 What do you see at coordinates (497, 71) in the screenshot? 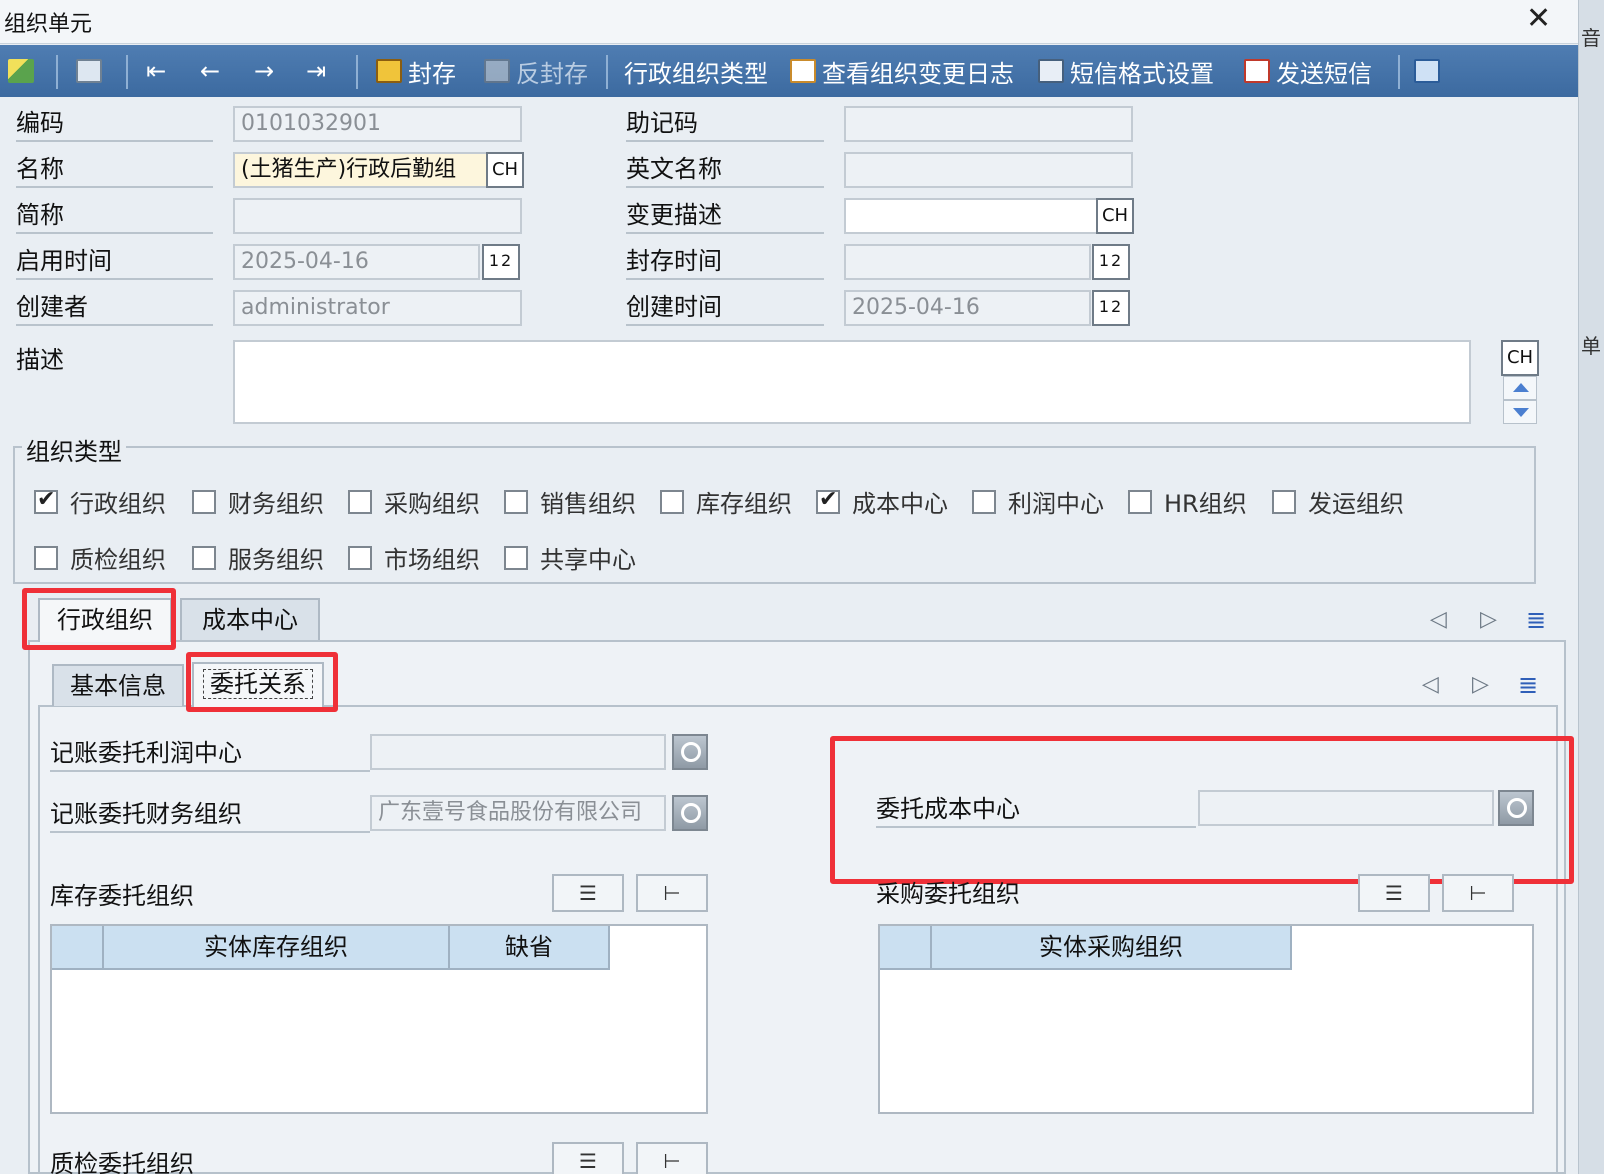
I see `unarchive-icon` at bounding box center [497, 71].